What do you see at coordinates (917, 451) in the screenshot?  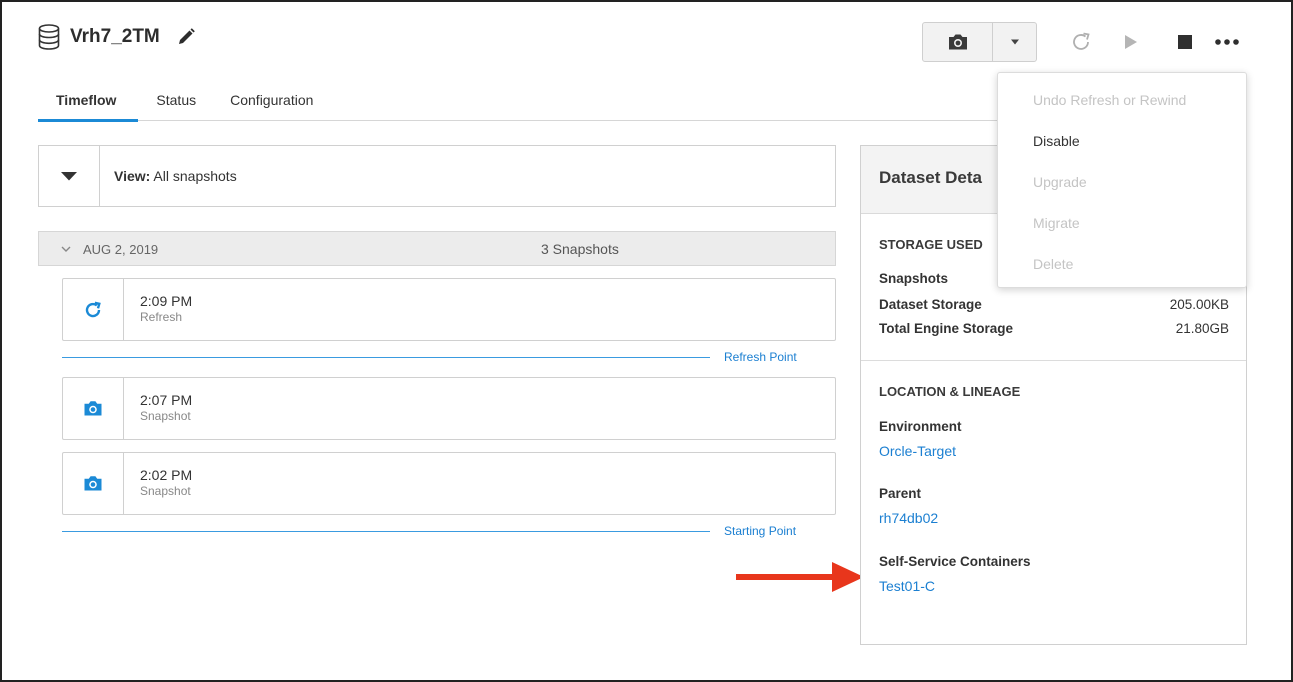 I see `environment-link: Orcle-Target` at bounding box center [917, 451].